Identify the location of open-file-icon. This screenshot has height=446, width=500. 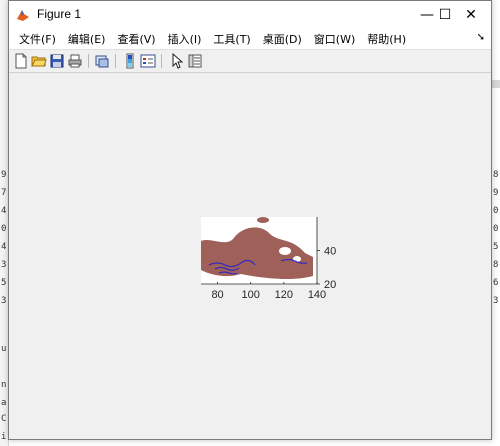
(39, 61).